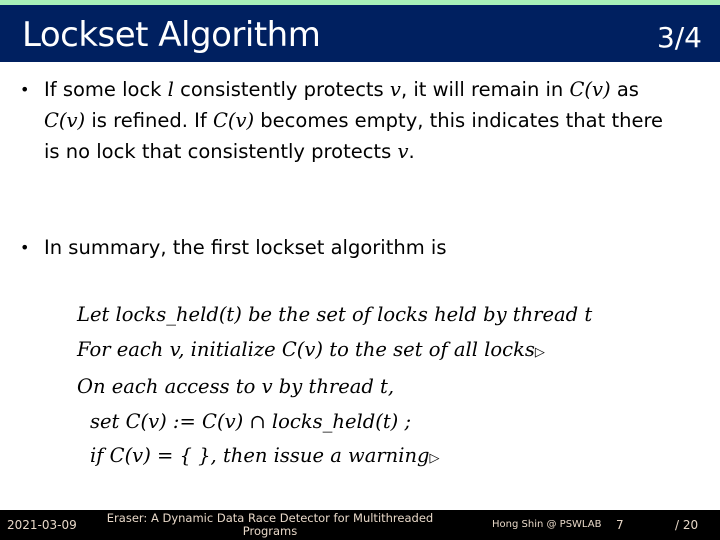  I want to click on footer-date: 2021-03-09, so click(42, 525).